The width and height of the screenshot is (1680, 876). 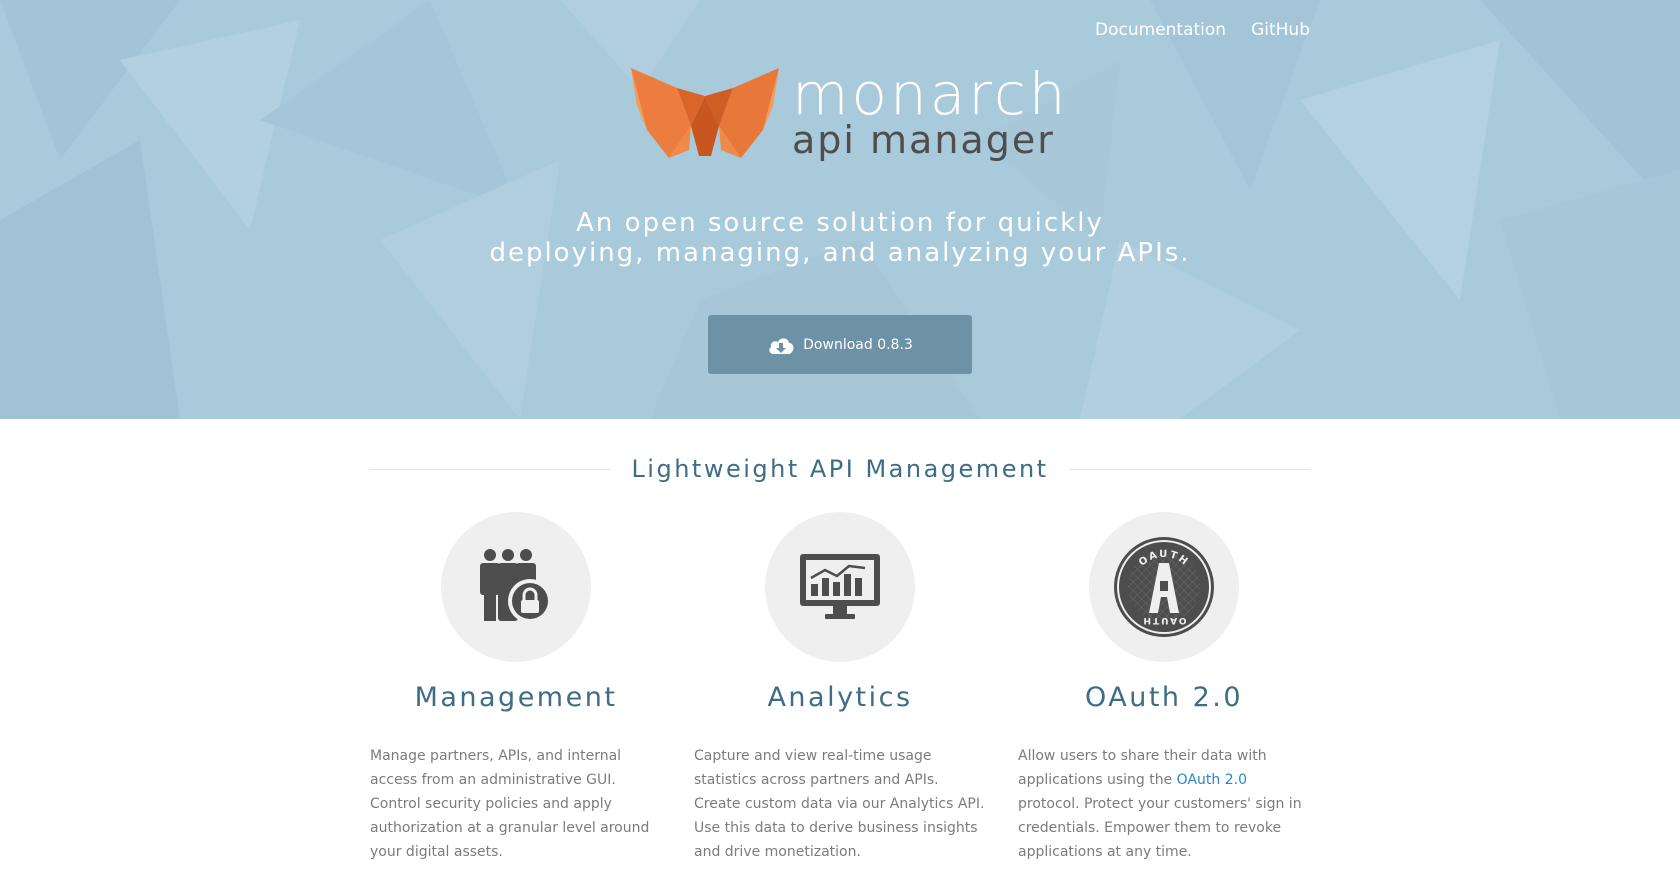 I want to click on logo: monarch api manager, so click(x=847, y=117).